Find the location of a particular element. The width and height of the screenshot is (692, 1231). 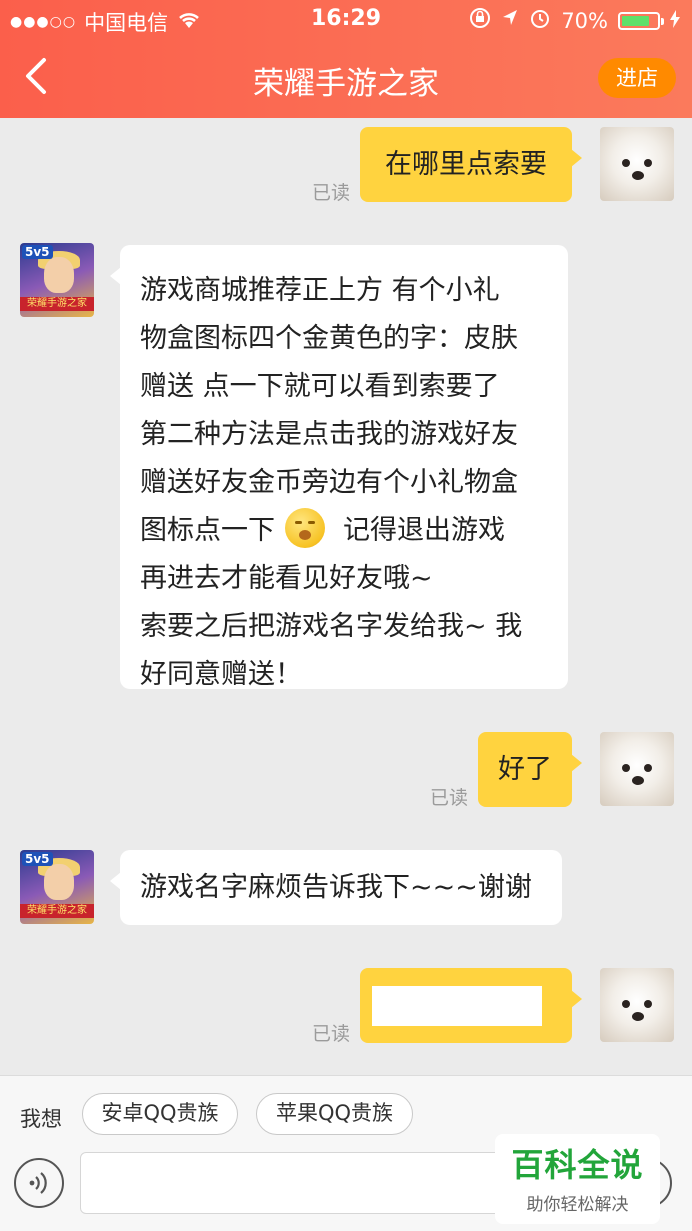

message-text: 游戏名字麻烦告诉我下~~~谢谢 is located at coordinates (336, 887).